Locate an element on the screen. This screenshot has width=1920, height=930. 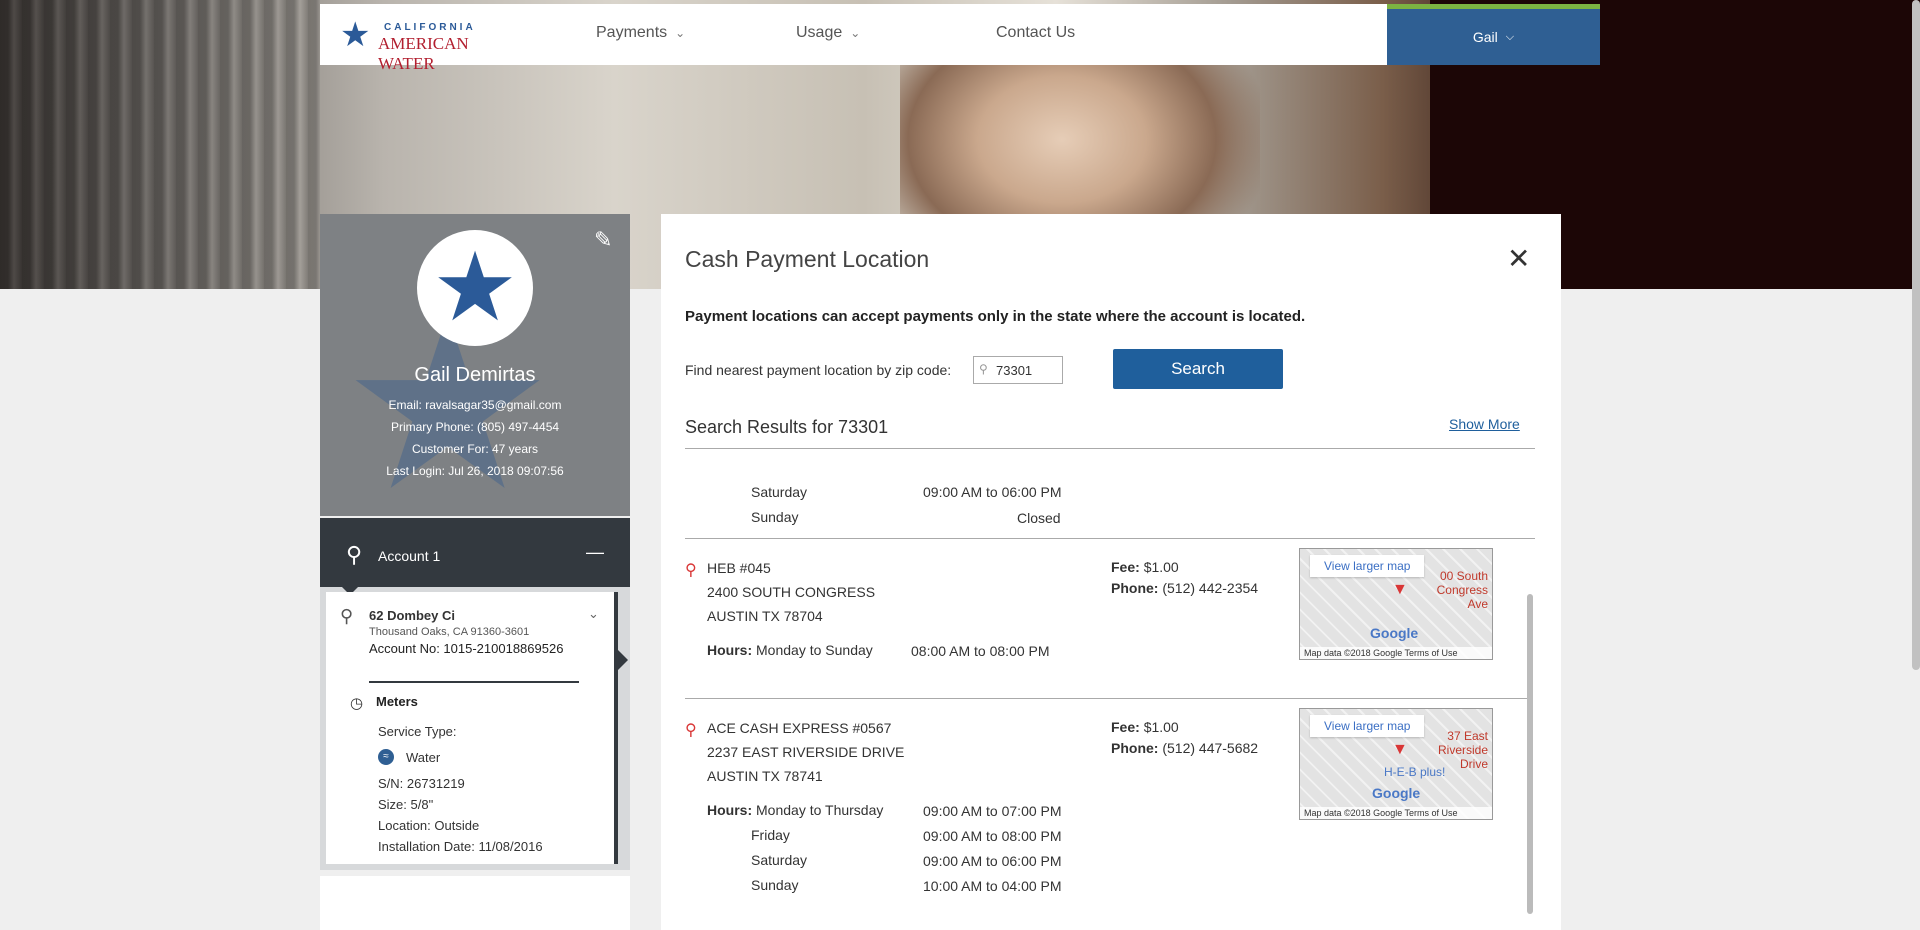
results-title: Search Results for 73301 is located at coordinates (787, 427).